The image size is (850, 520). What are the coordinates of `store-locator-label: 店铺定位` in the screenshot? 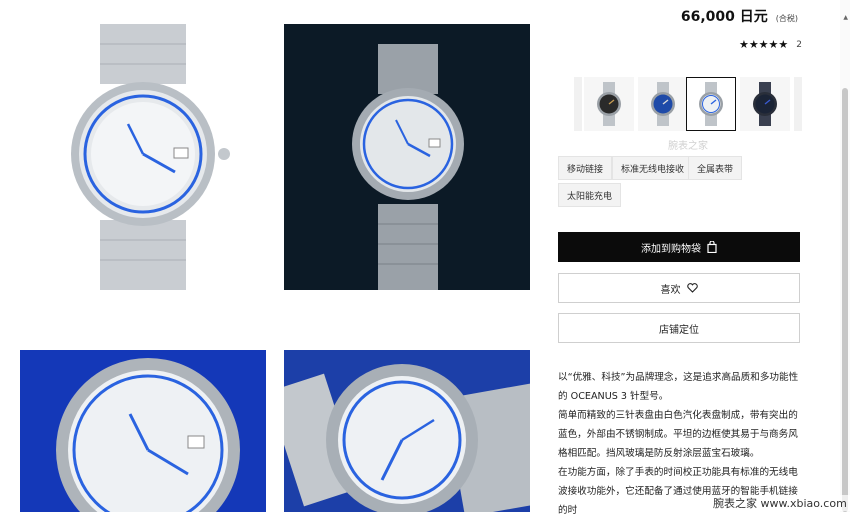 It's located at (679, 330).